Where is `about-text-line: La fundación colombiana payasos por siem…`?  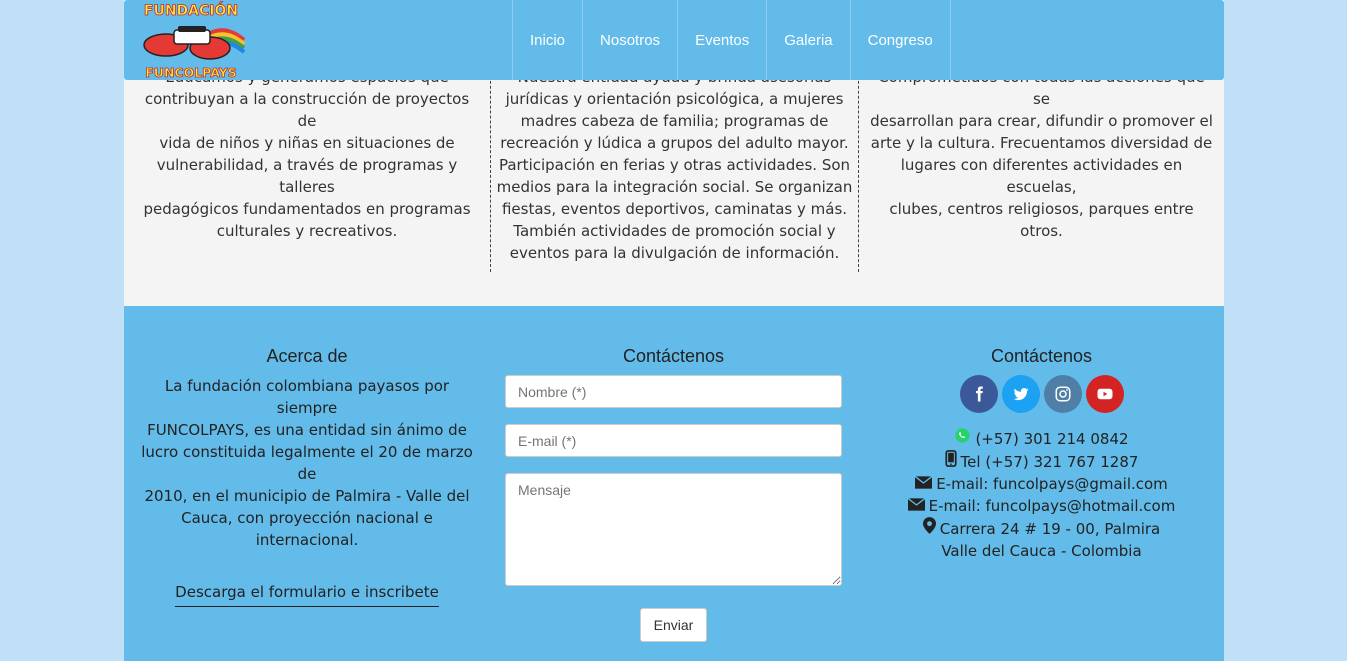 about-text-line: La fundación colombiana payasos por siem… is located at coordinates (307, 397).